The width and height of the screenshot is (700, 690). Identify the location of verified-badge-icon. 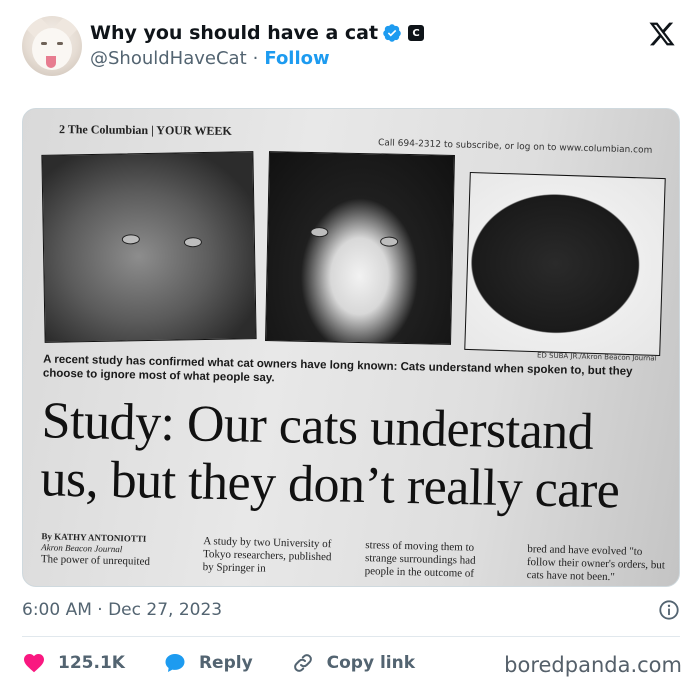
(392, 33).